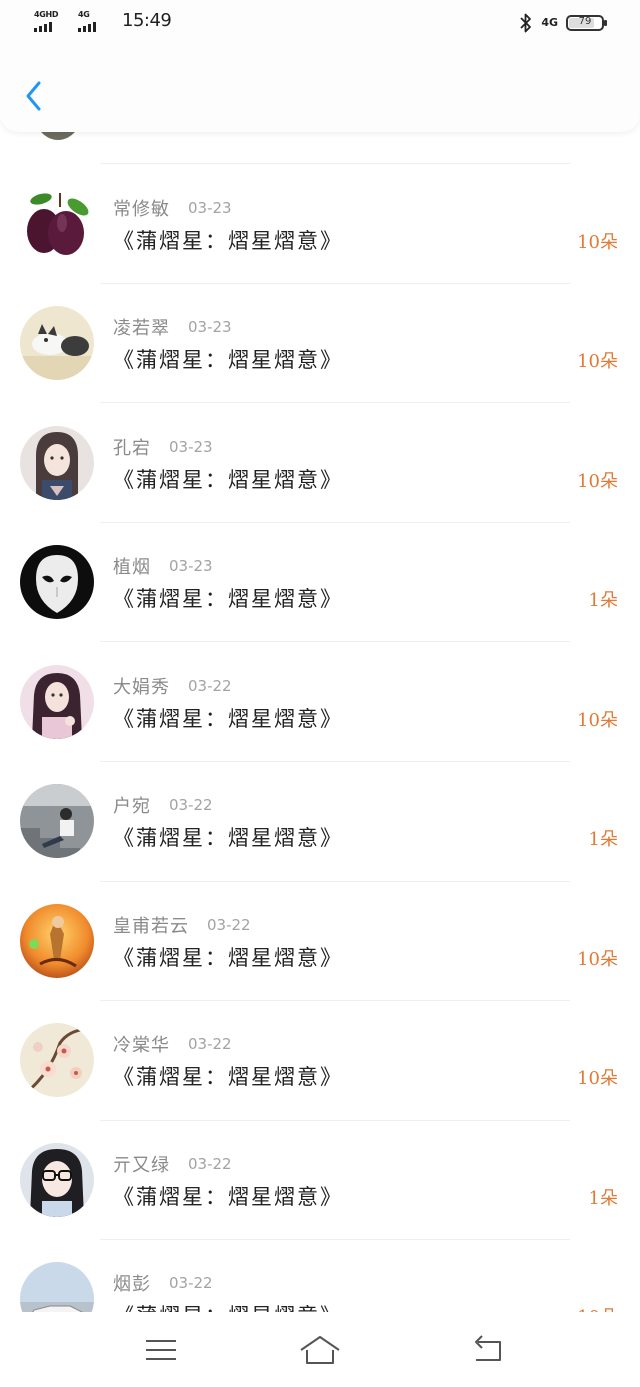 Image resolution: width=640 pixels, height=1387 pixels. I want to click on status-right: 4G 79, so click(563, 23).